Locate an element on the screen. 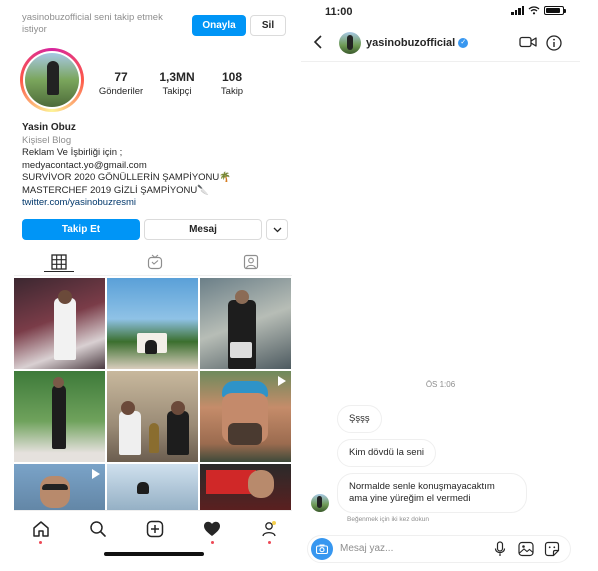 This screenshot has height=571, width=598. add-post-icon is located at coordinates (155, 529).